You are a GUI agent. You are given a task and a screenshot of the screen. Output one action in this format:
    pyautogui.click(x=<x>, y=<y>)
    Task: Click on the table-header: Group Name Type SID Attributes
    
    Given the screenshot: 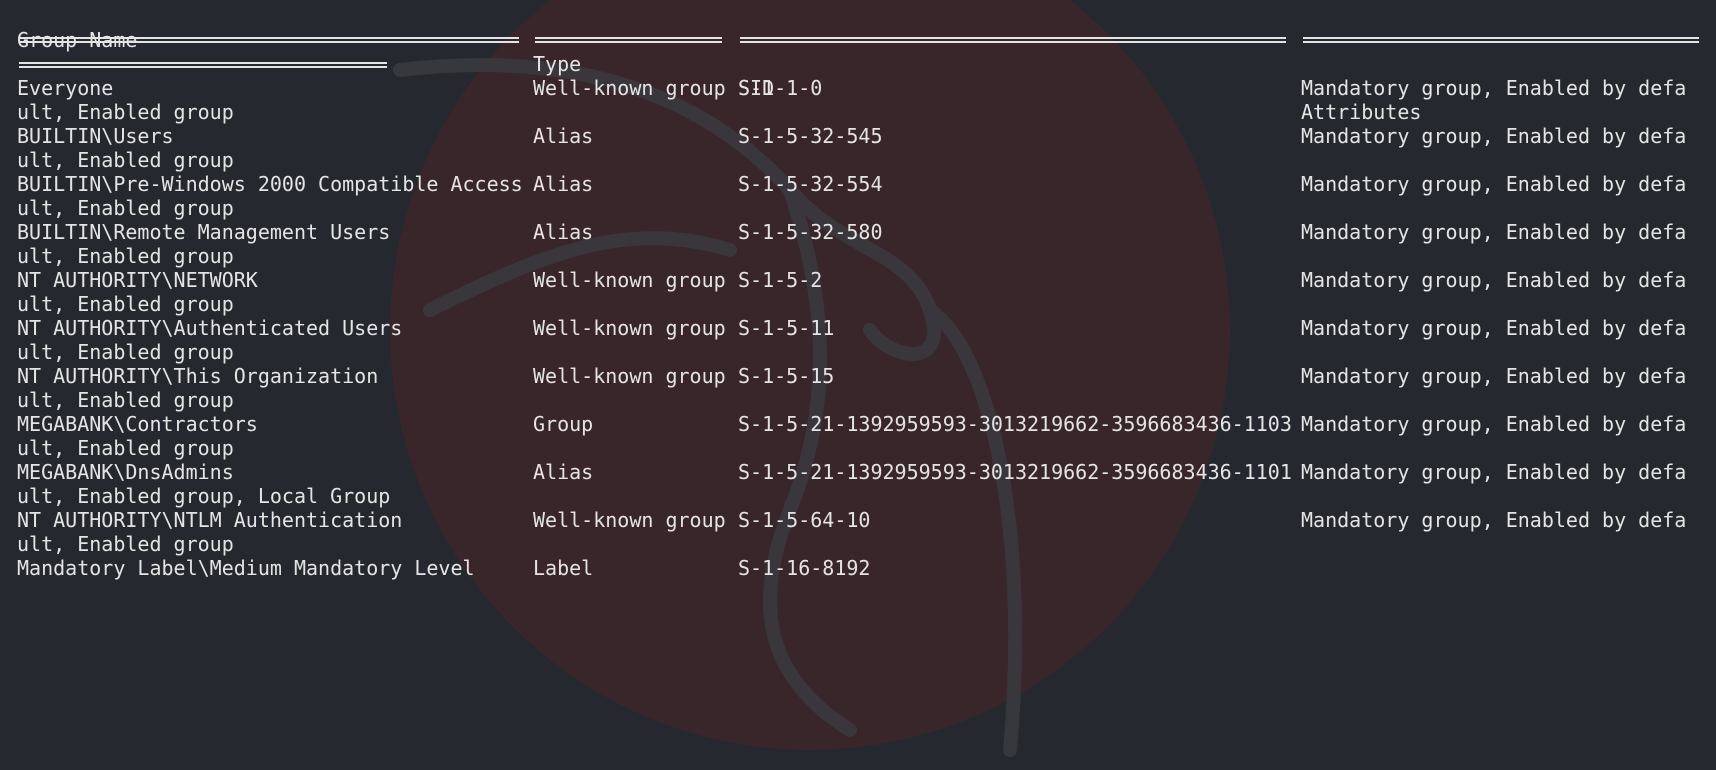 What is the action you would take?
    pyautogui.click(x=719, y=64)
    